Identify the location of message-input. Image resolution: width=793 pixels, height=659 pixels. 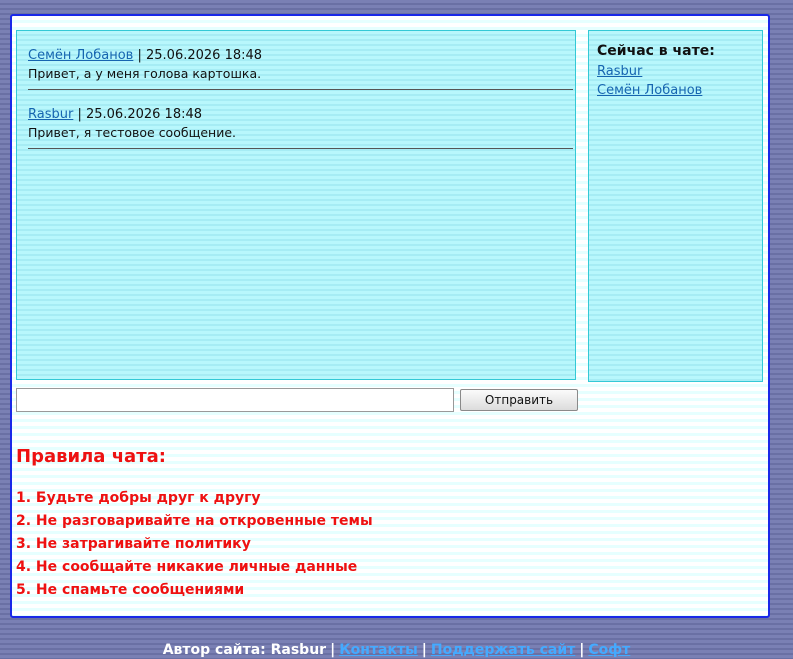
(235, 400).